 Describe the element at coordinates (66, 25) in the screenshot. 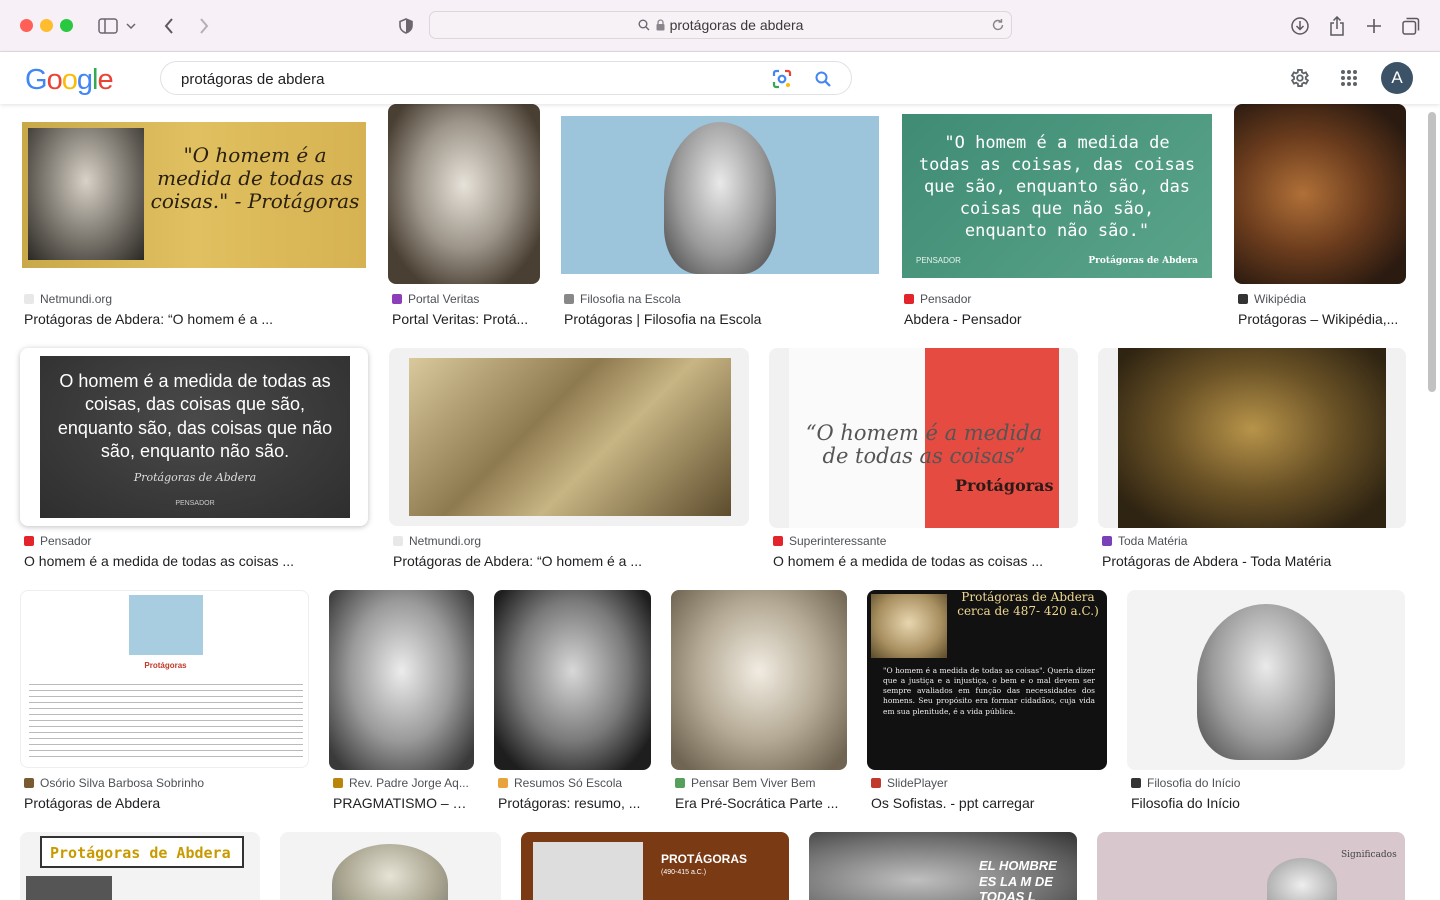

I see `zoom-window-button` at that location.